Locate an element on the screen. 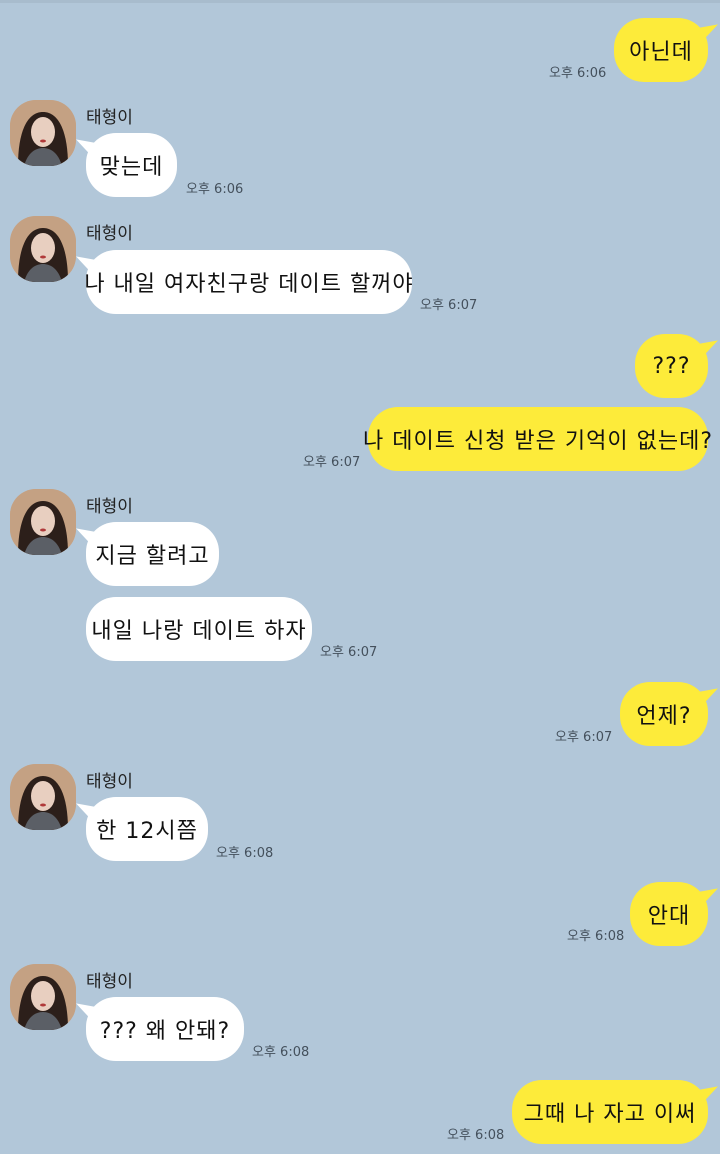  their-message-bubble: 맞는데 is located at coordinates (131, 165).